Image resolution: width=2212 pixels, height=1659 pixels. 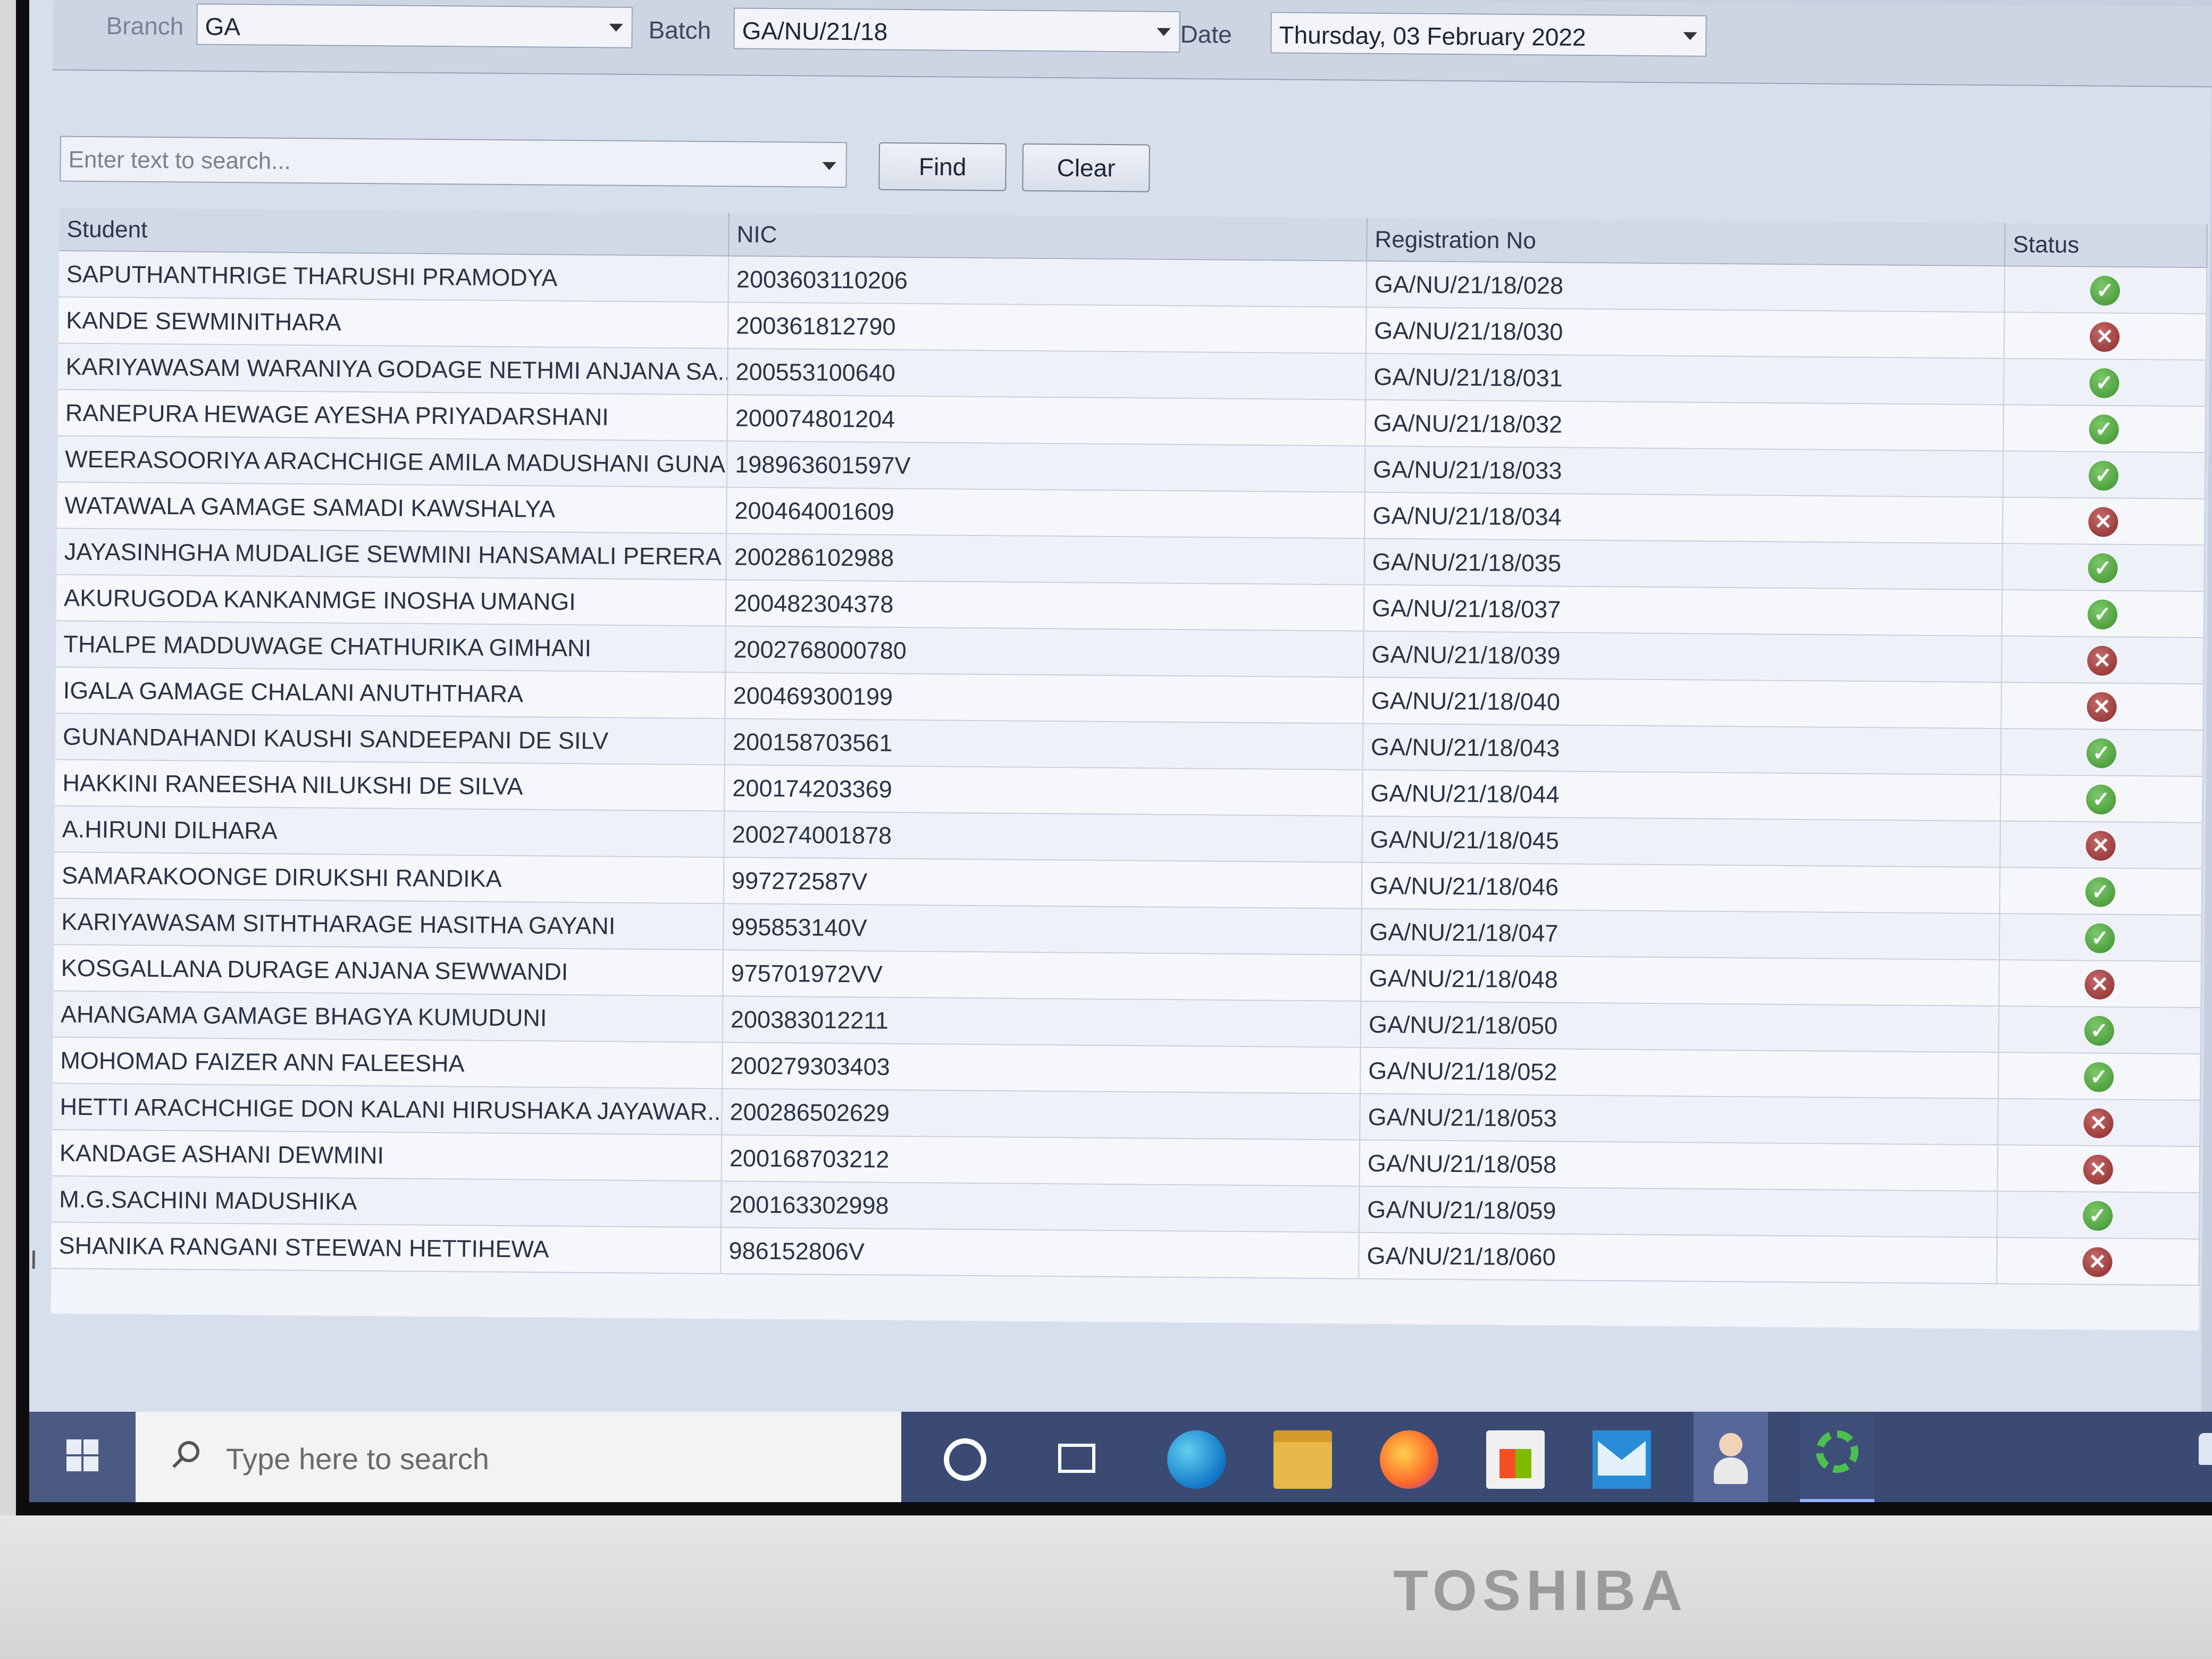 I want to click on student-name-cell: WATAWALA GAMAGE SAMADI KAWSHALYA, so click(x=392, y=507).